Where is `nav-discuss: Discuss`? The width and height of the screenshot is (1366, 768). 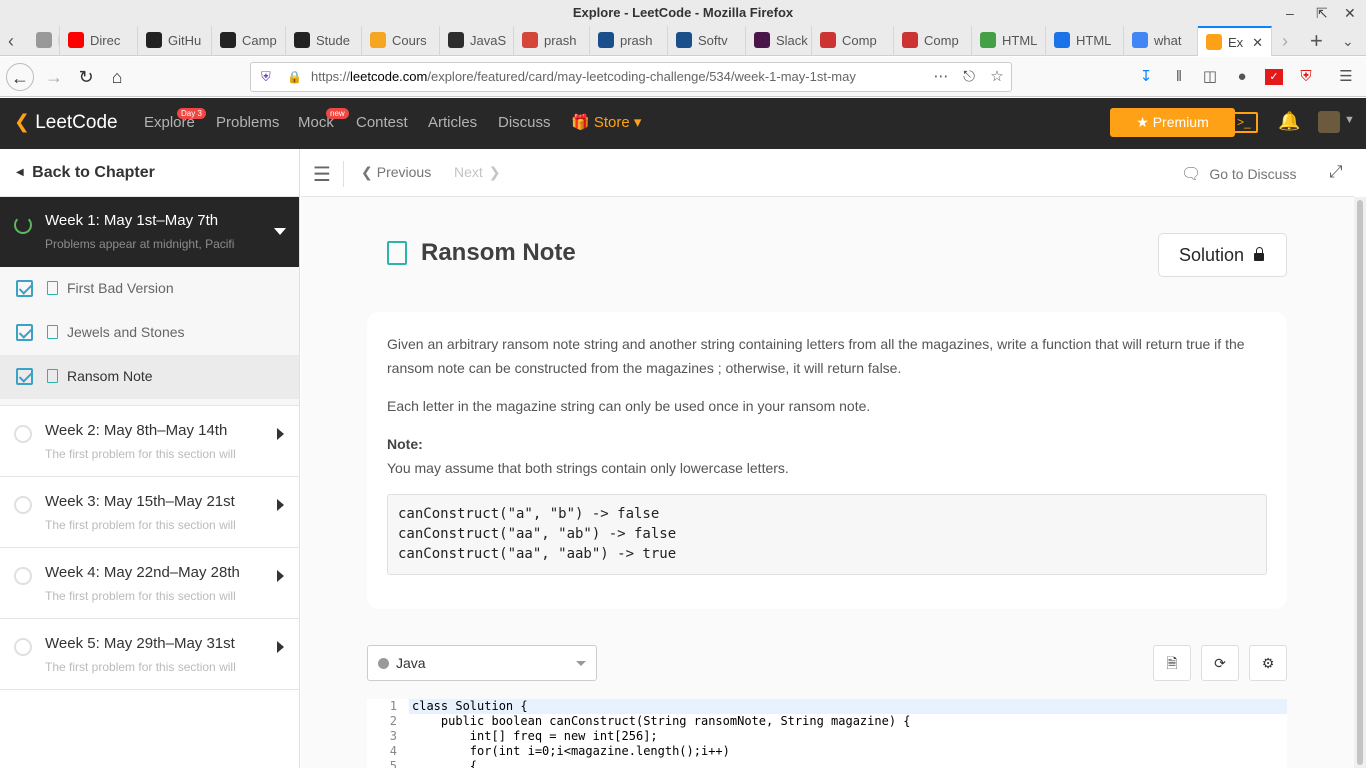 nav-discuss: Discuss is located at coordinates (524, 123).